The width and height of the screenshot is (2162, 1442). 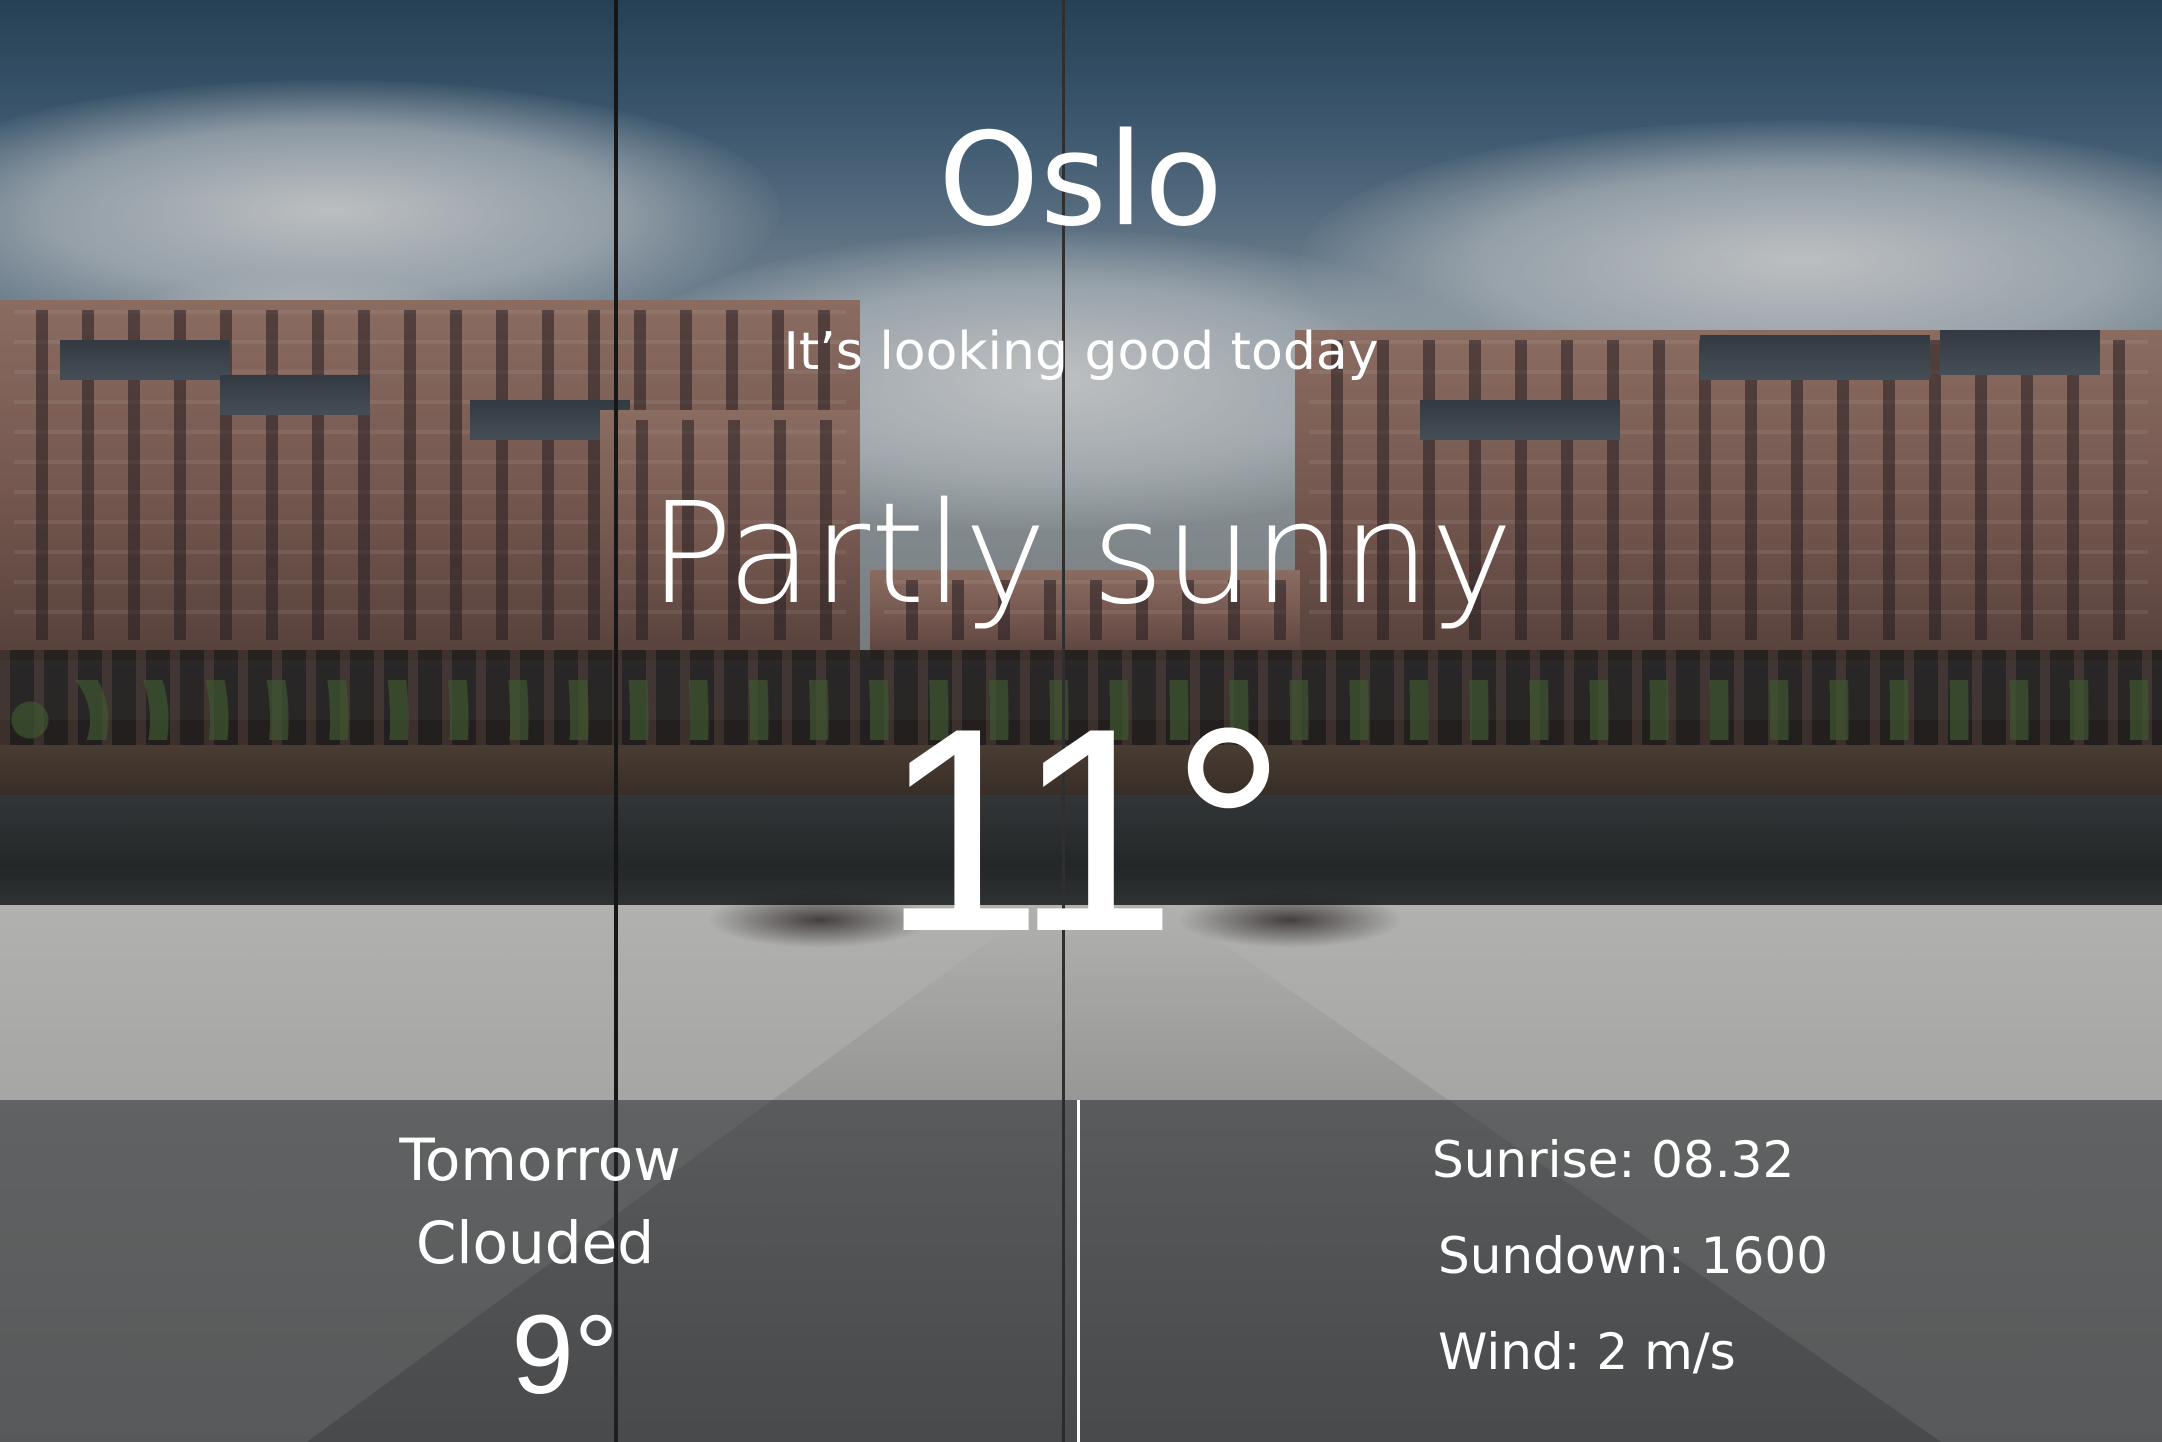 What do you see at coordinates (540, 1160) in the screenshot?
I see `tomorrow-label: Tomorrow` at bounding box center [540, 1160].